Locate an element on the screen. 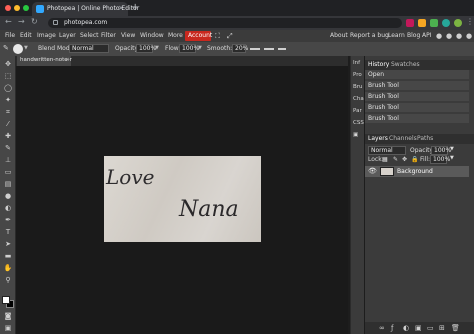 The height and width of the screenshot is (334, 474). menu-learn: Learn is located at coordinates (396, 35).